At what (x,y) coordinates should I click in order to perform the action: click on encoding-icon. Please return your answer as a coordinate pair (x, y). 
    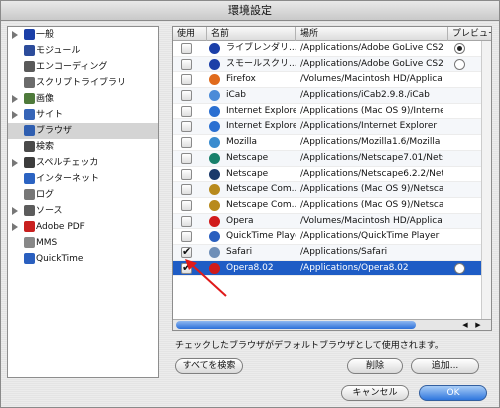
    Looking at the image, I should click on (29, 66).